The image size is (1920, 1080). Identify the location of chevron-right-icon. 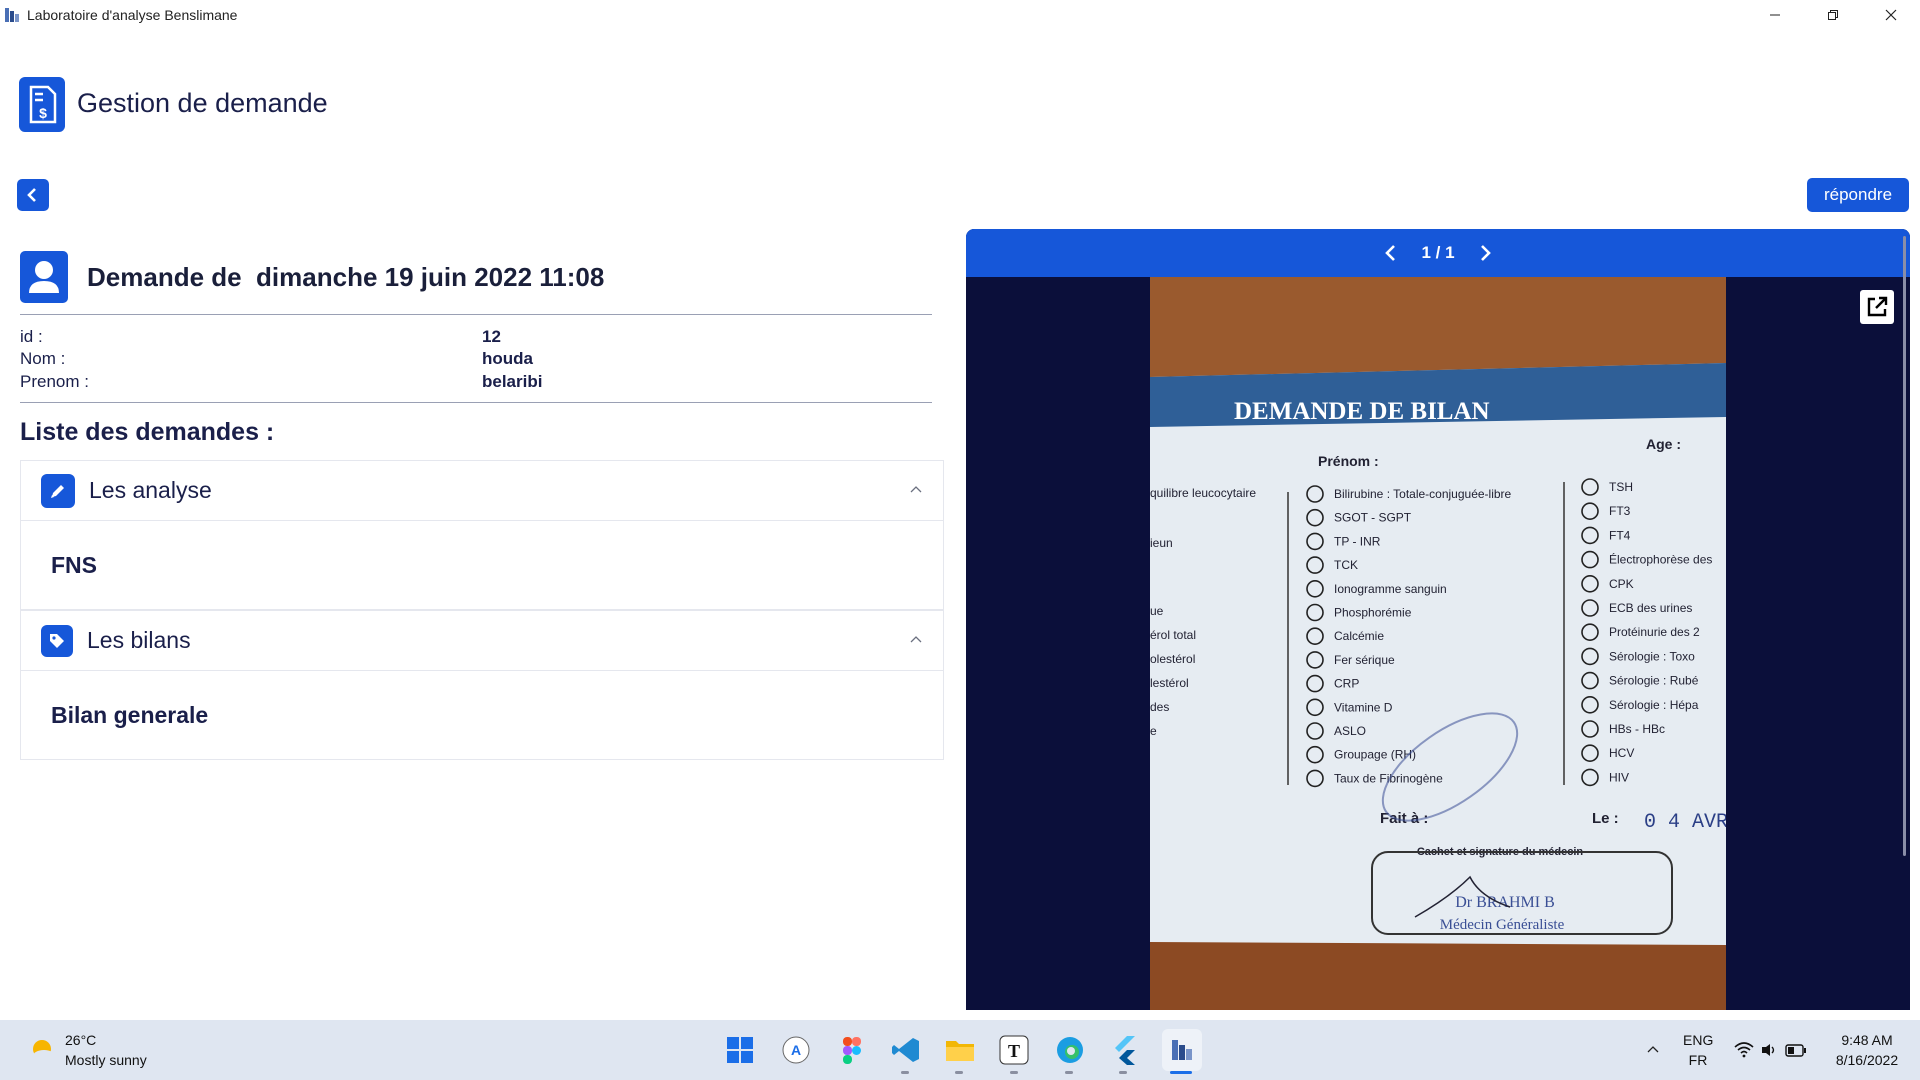
(1485, 253).